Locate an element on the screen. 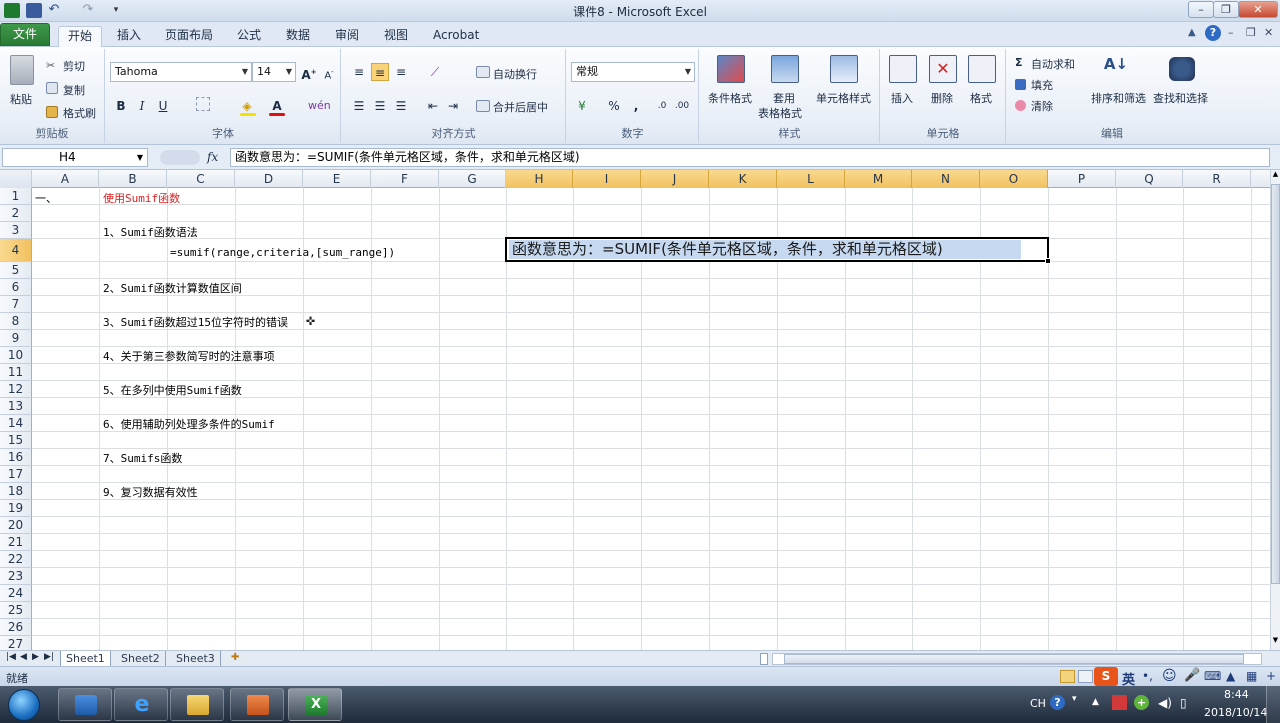 Image resolution: width=1280 pixels, height=723 pixels. column-header: F is located at coordinates (405, 179).